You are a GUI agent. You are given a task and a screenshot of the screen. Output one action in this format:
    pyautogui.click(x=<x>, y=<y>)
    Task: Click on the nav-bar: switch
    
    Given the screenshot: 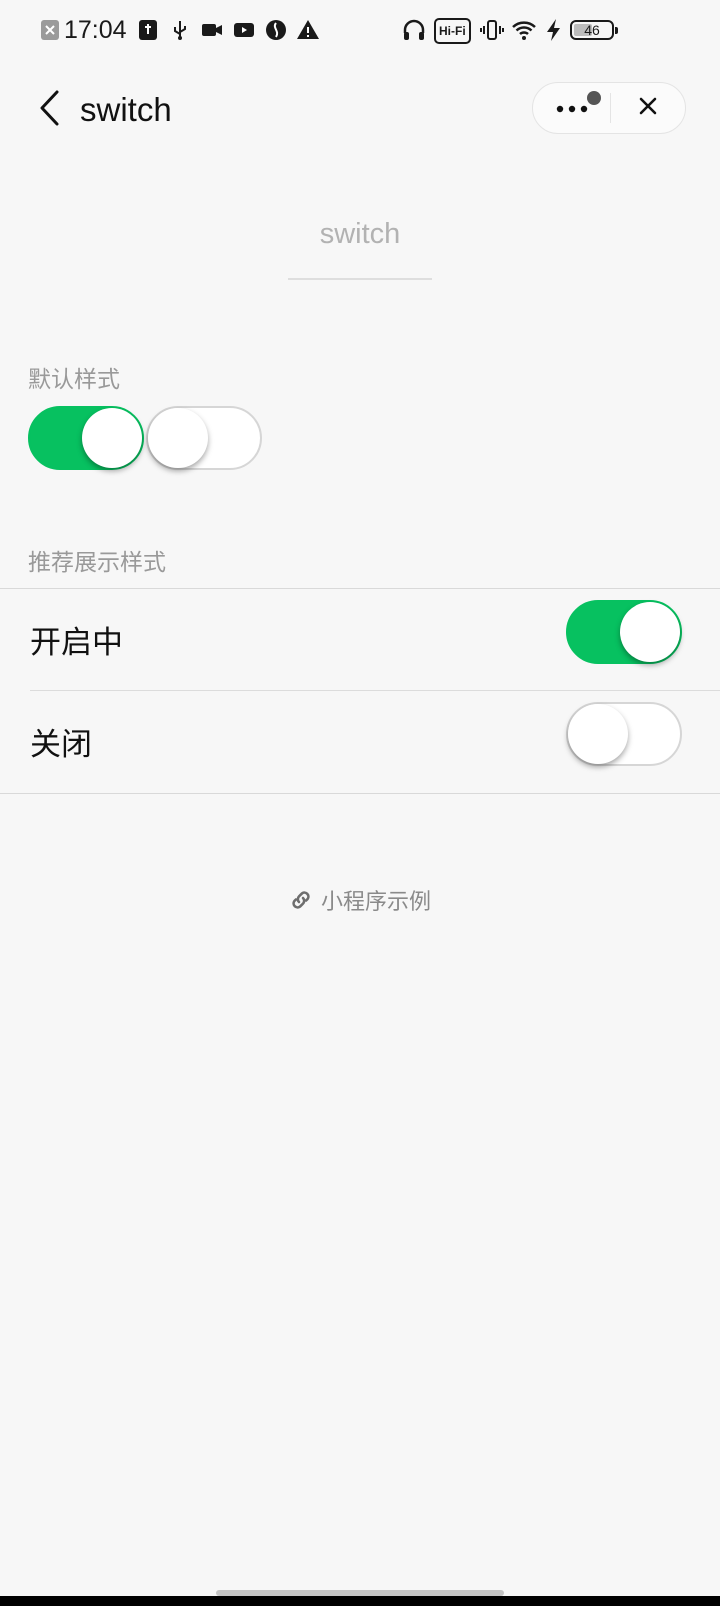 What is the action you would take?
    pyautogui.click(x=360, y=110)
    